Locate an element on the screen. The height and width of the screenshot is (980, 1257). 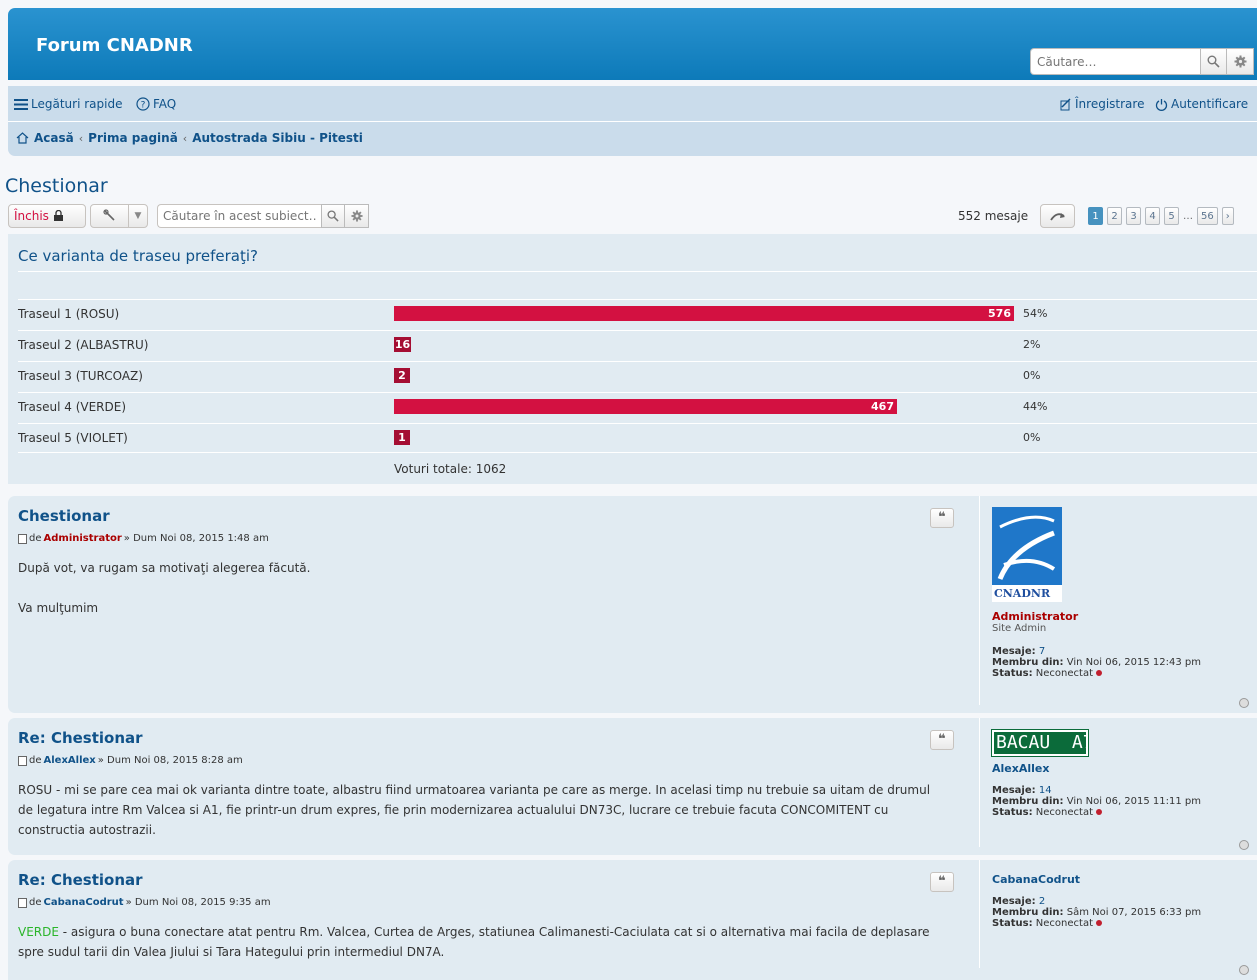
post-date: » Dum Noi 08, 2015 1:48 am is located at coordinates (196, 538).